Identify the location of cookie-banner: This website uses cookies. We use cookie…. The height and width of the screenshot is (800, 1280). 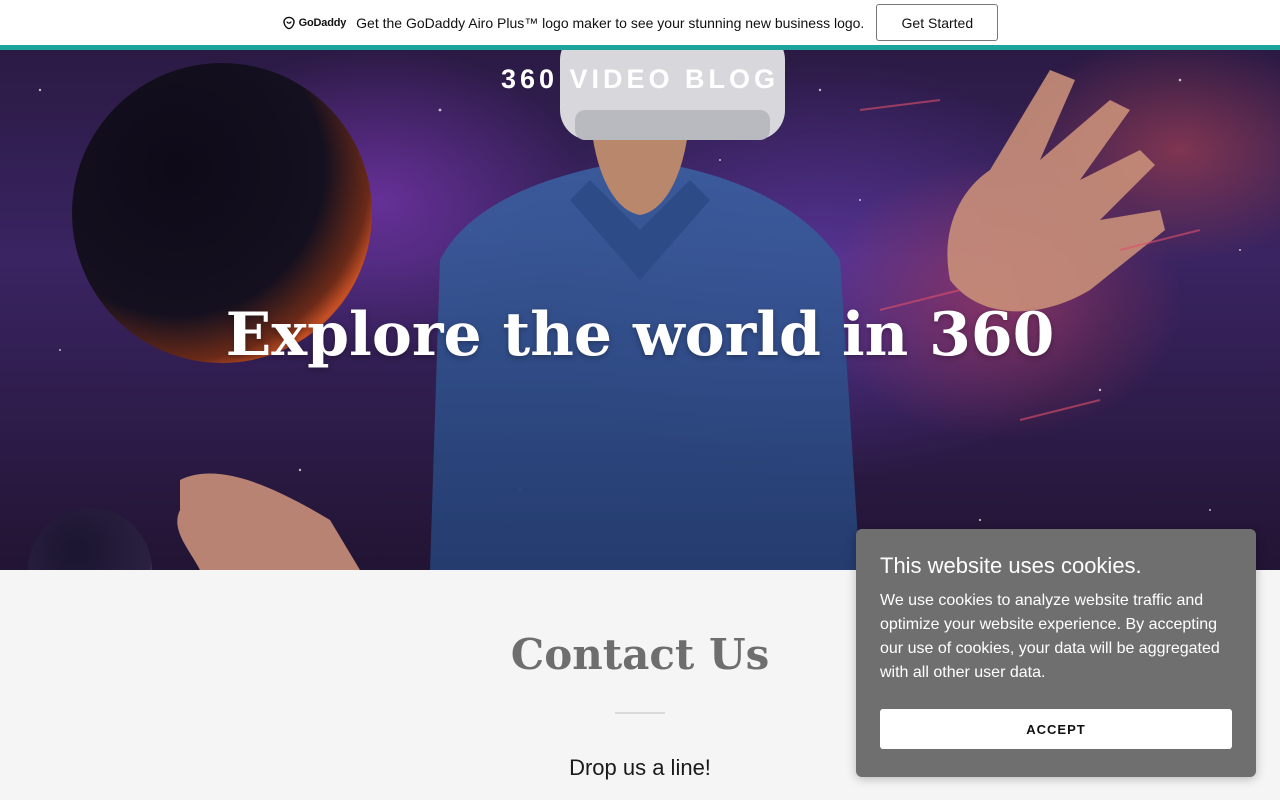
(1056, 653).